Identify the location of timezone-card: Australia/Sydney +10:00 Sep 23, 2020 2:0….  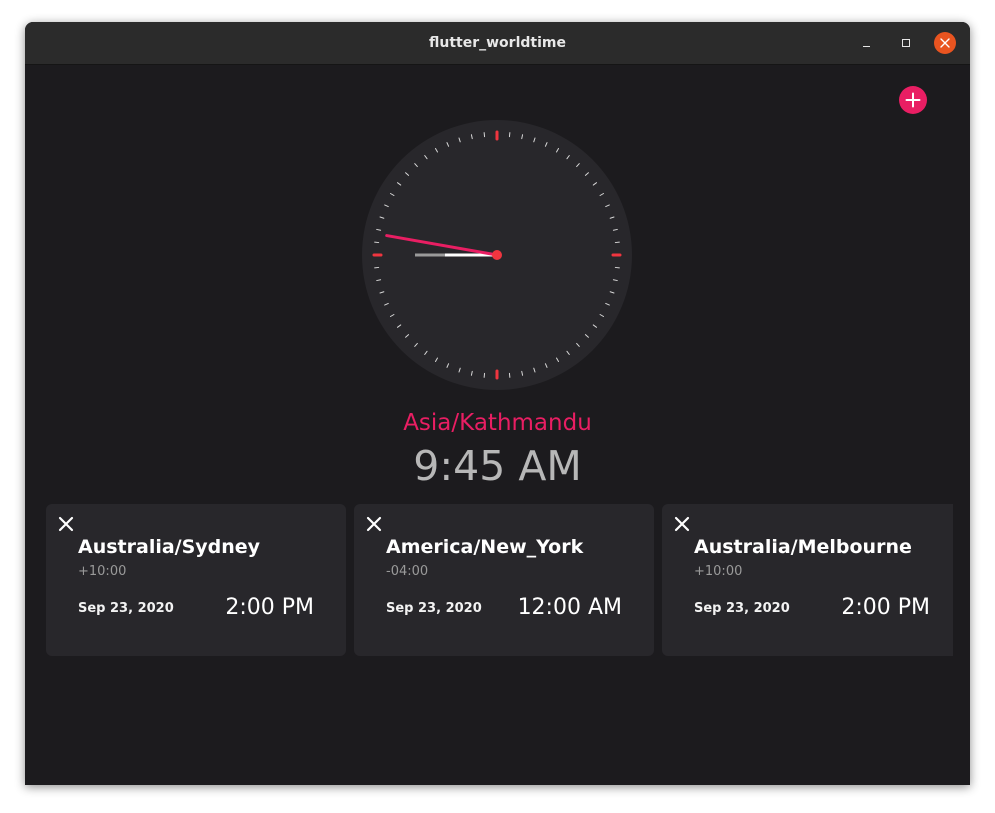
(196, 580).